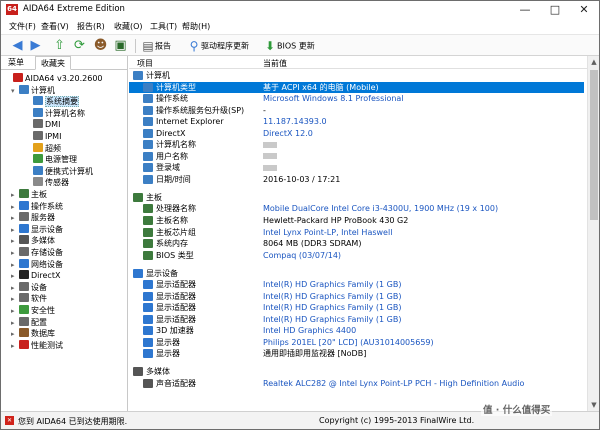 The height and width of the screenshot is (430, 600). Describe the element at coordinates (91, 26) in the screenshot. I see `menu-report: 报告(R)` at that location.